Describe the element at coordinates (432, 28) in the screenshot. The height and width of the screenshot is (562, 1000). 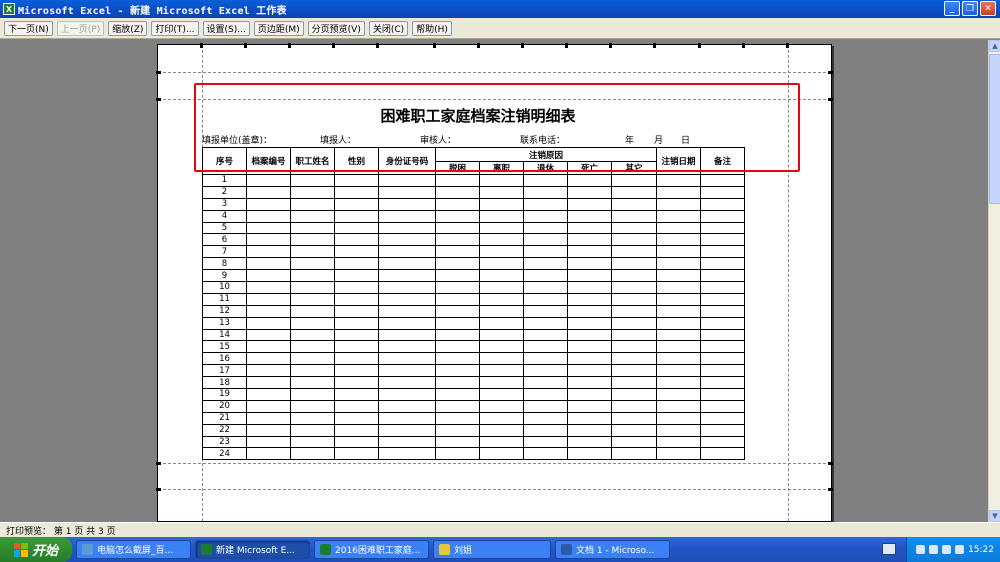
I see `help-button: 帮助(H)` at that location.